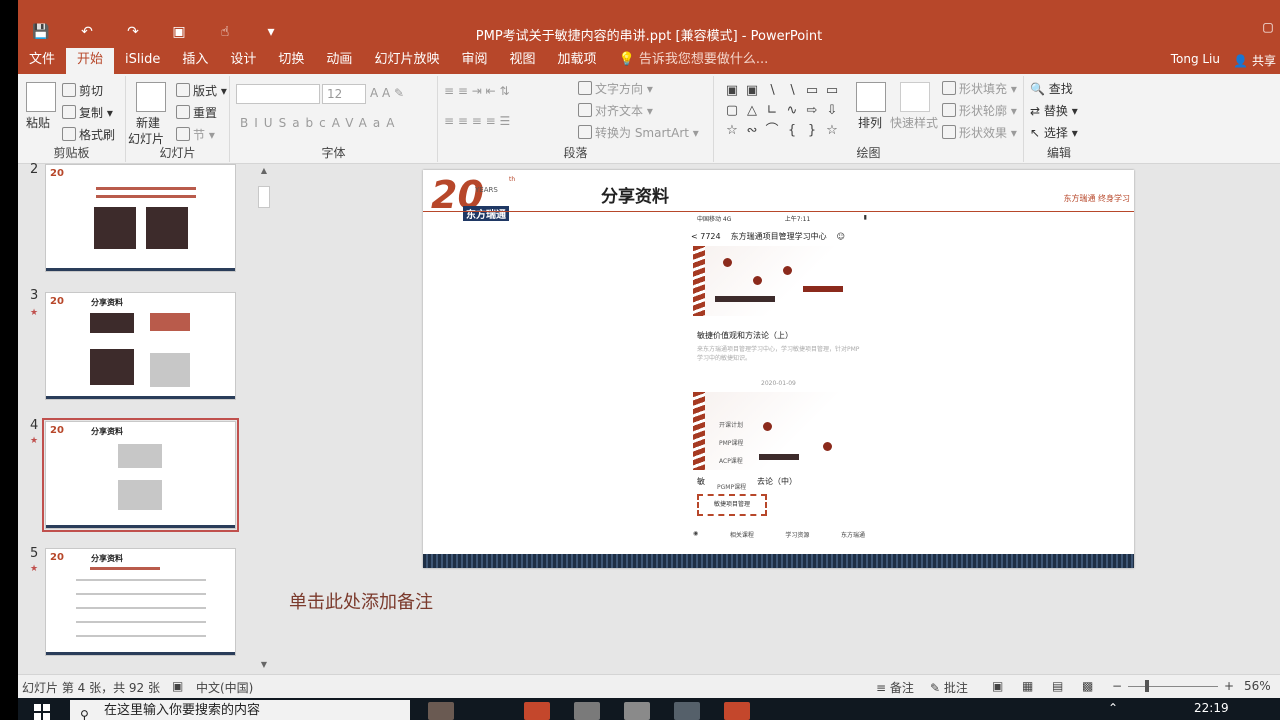 This screenshot has width=1280, height=720. I want to click on notes-placeholder: 单击此处添加备注, so click(361, 601).